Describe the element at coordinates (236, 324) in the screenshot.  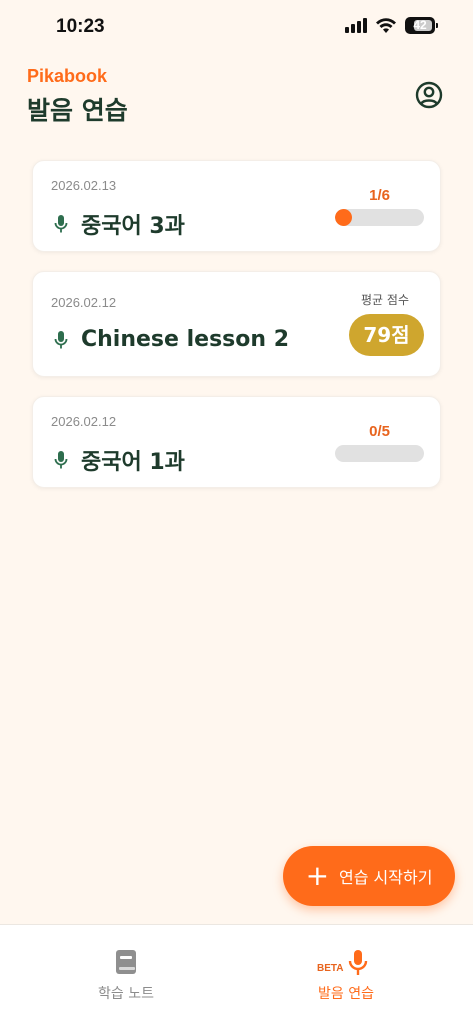
I see `lesson-card: 2026.02.12 Chinese lesson 2 평균 점수 79점` at that location.